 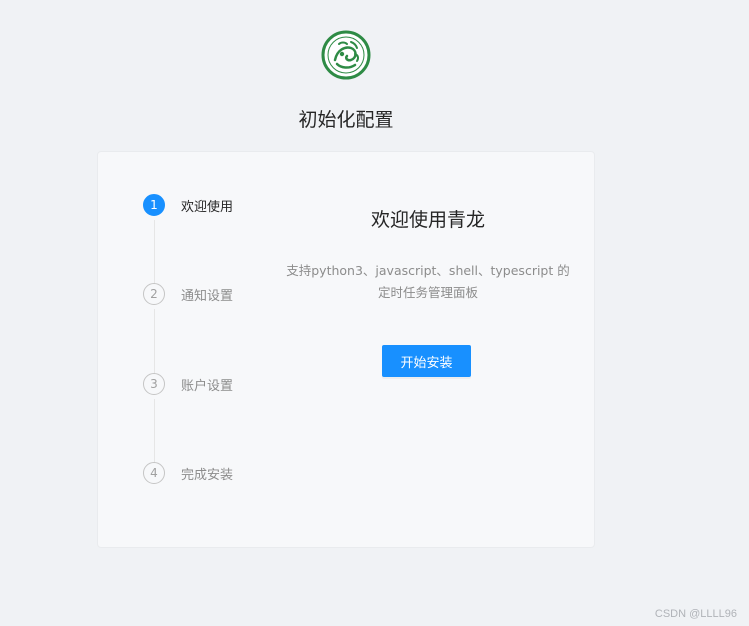 I want to click on qinglong-logo-icon, so click(x=346, y=55).